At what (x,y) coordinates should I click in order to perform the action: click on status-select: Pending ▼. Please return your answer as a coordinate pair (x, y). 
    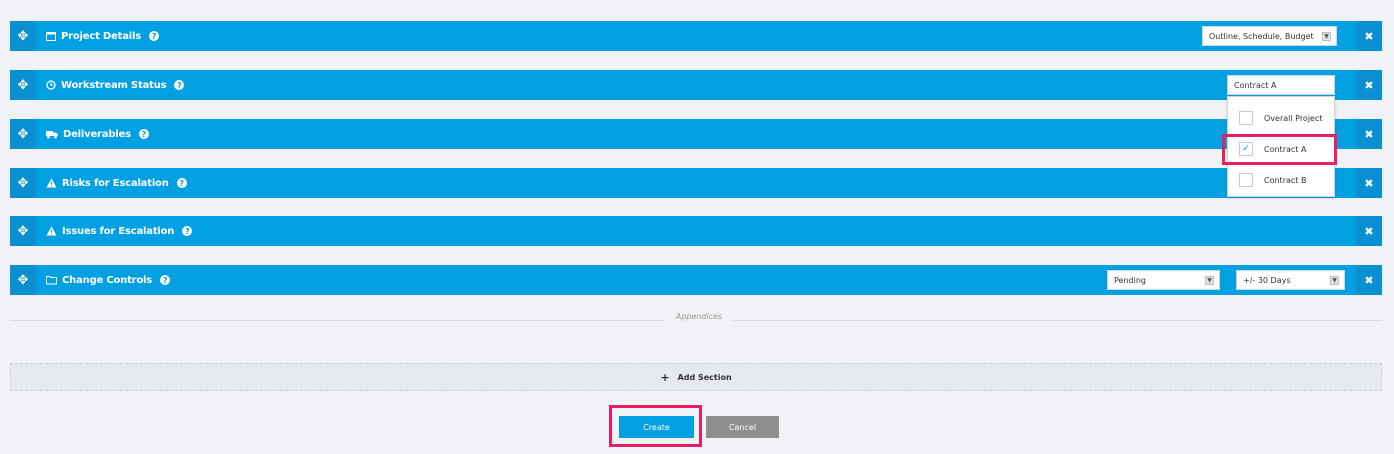
    Looking at the image, I should click on (1163, 280).